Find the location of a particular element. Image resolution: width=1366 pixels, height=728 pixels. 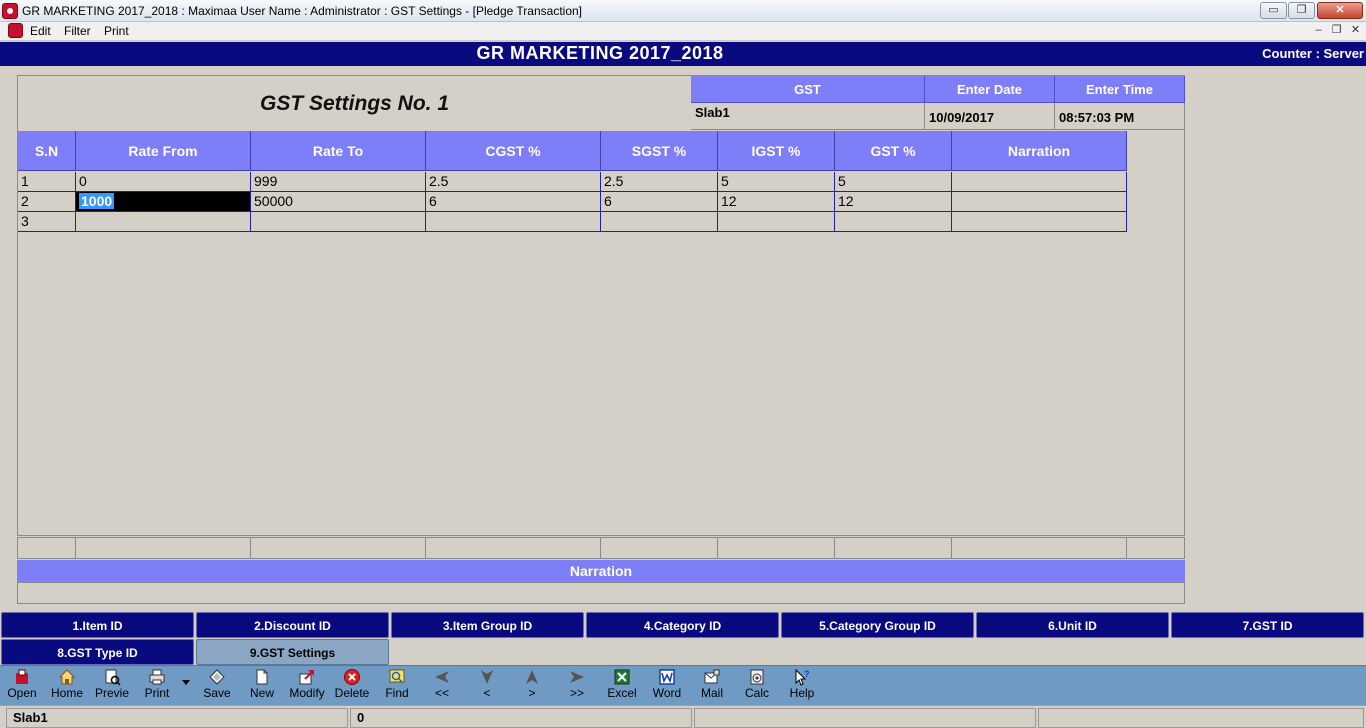

enter-time-field: 08:57:03 PM is located at coordinates (1120, 116).